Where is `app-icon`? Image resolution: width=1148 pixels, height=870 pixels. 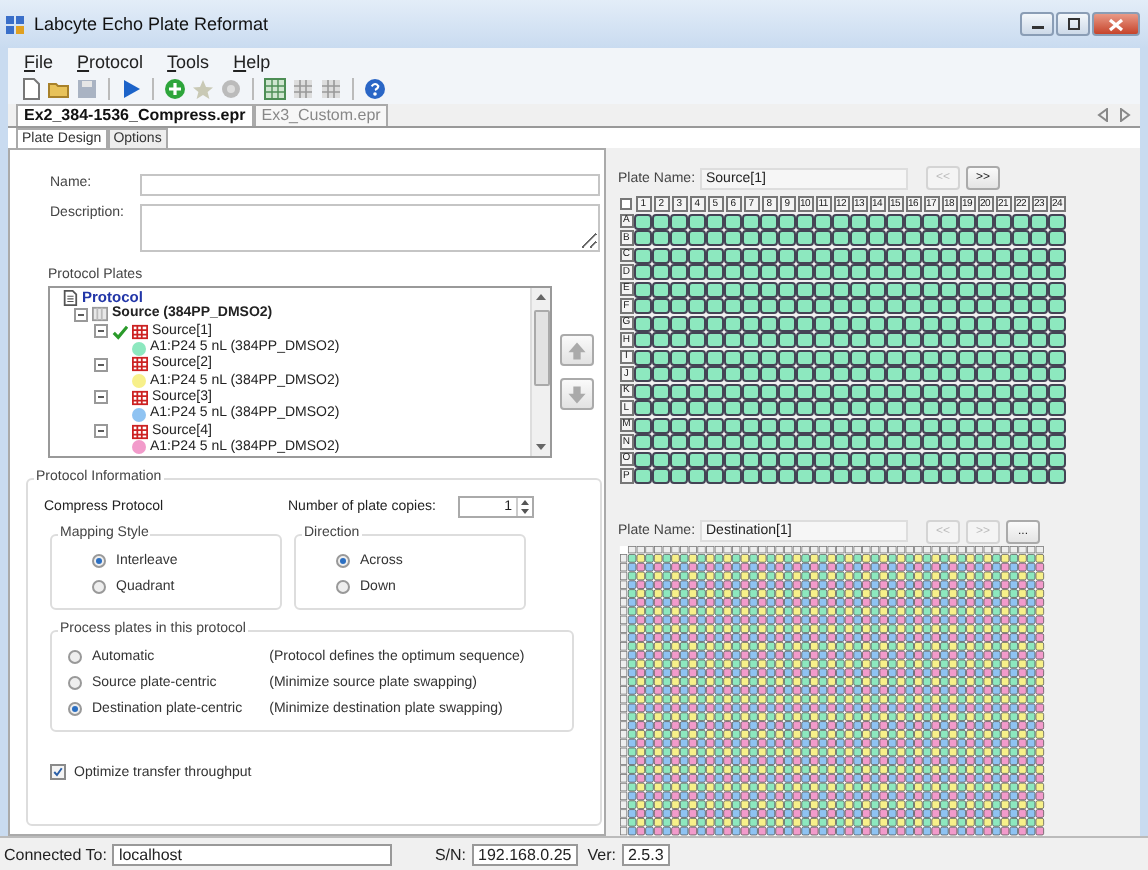
app-icon is located at coordinates (15, 24).